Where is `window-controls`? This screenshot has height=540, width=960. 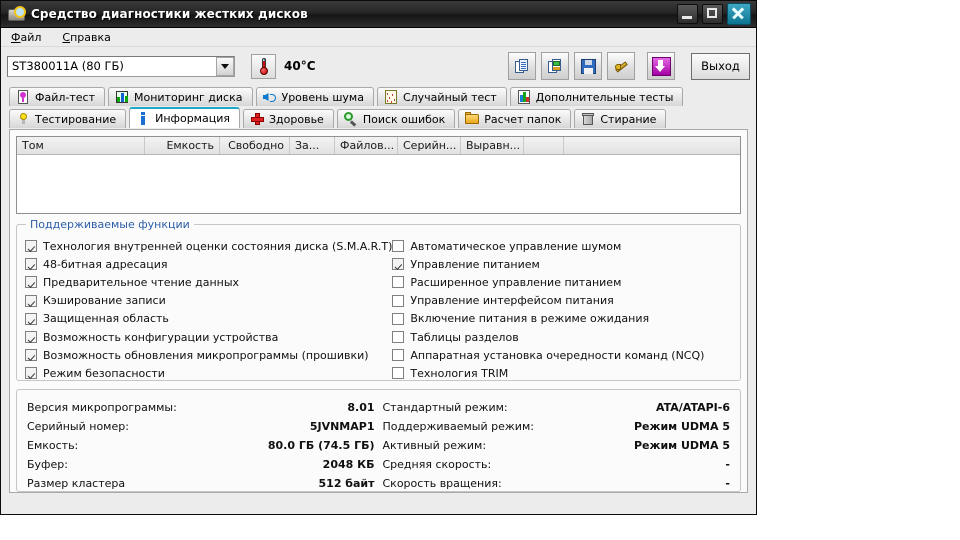
window-controls is located at coordinates (716, 14).